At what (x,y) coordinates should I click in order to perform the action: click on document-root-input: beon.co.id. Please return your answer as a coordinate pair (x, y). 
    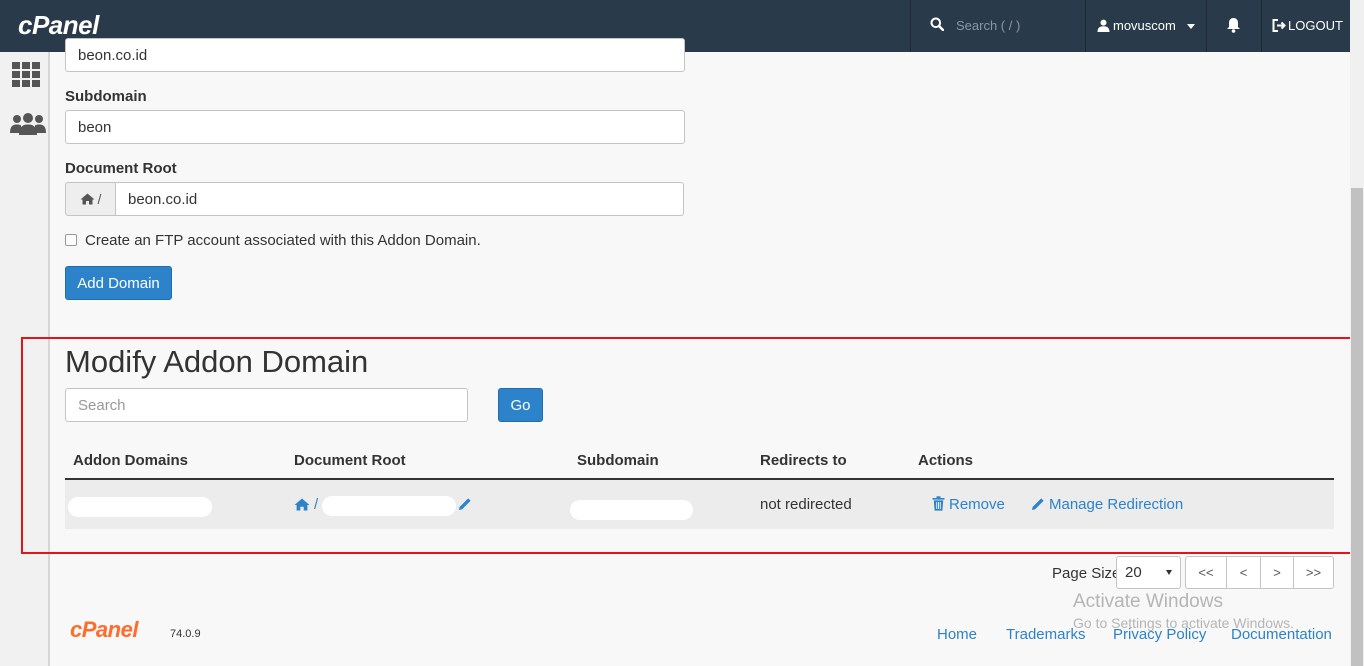
    Looking at the image, I should click on (399, 199).